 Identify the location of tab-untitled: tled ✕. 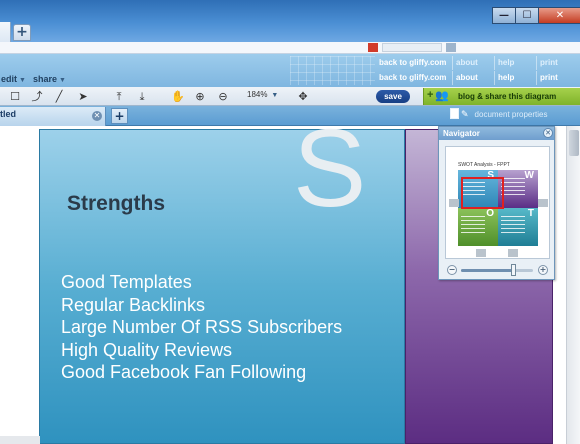
(53, 116).